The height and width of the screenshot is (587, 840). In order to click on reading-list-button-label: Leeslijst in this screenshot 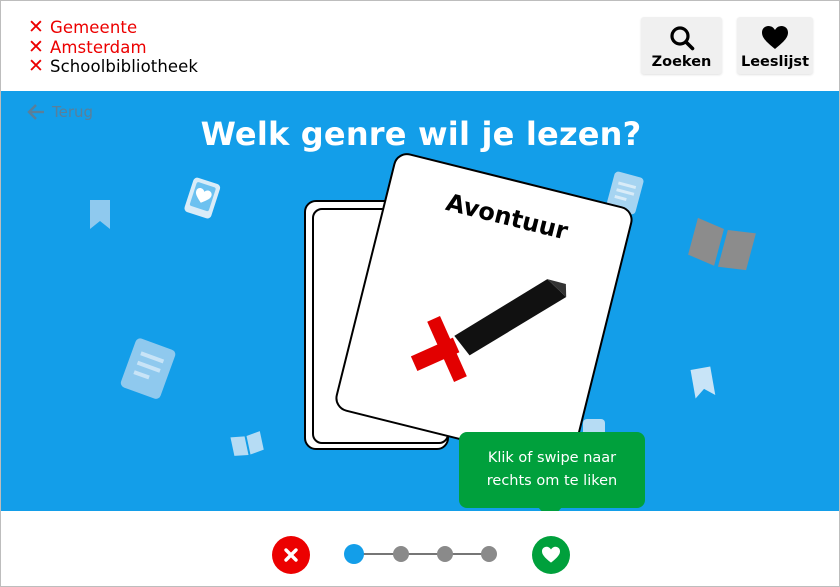, I will do `click(774, 62)`.